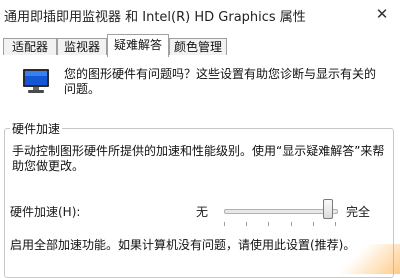  What do you see at coordinates (30, 46) in the screenshot?
I see `tab-adapter: 适配器` at bounding box center [30, 46].